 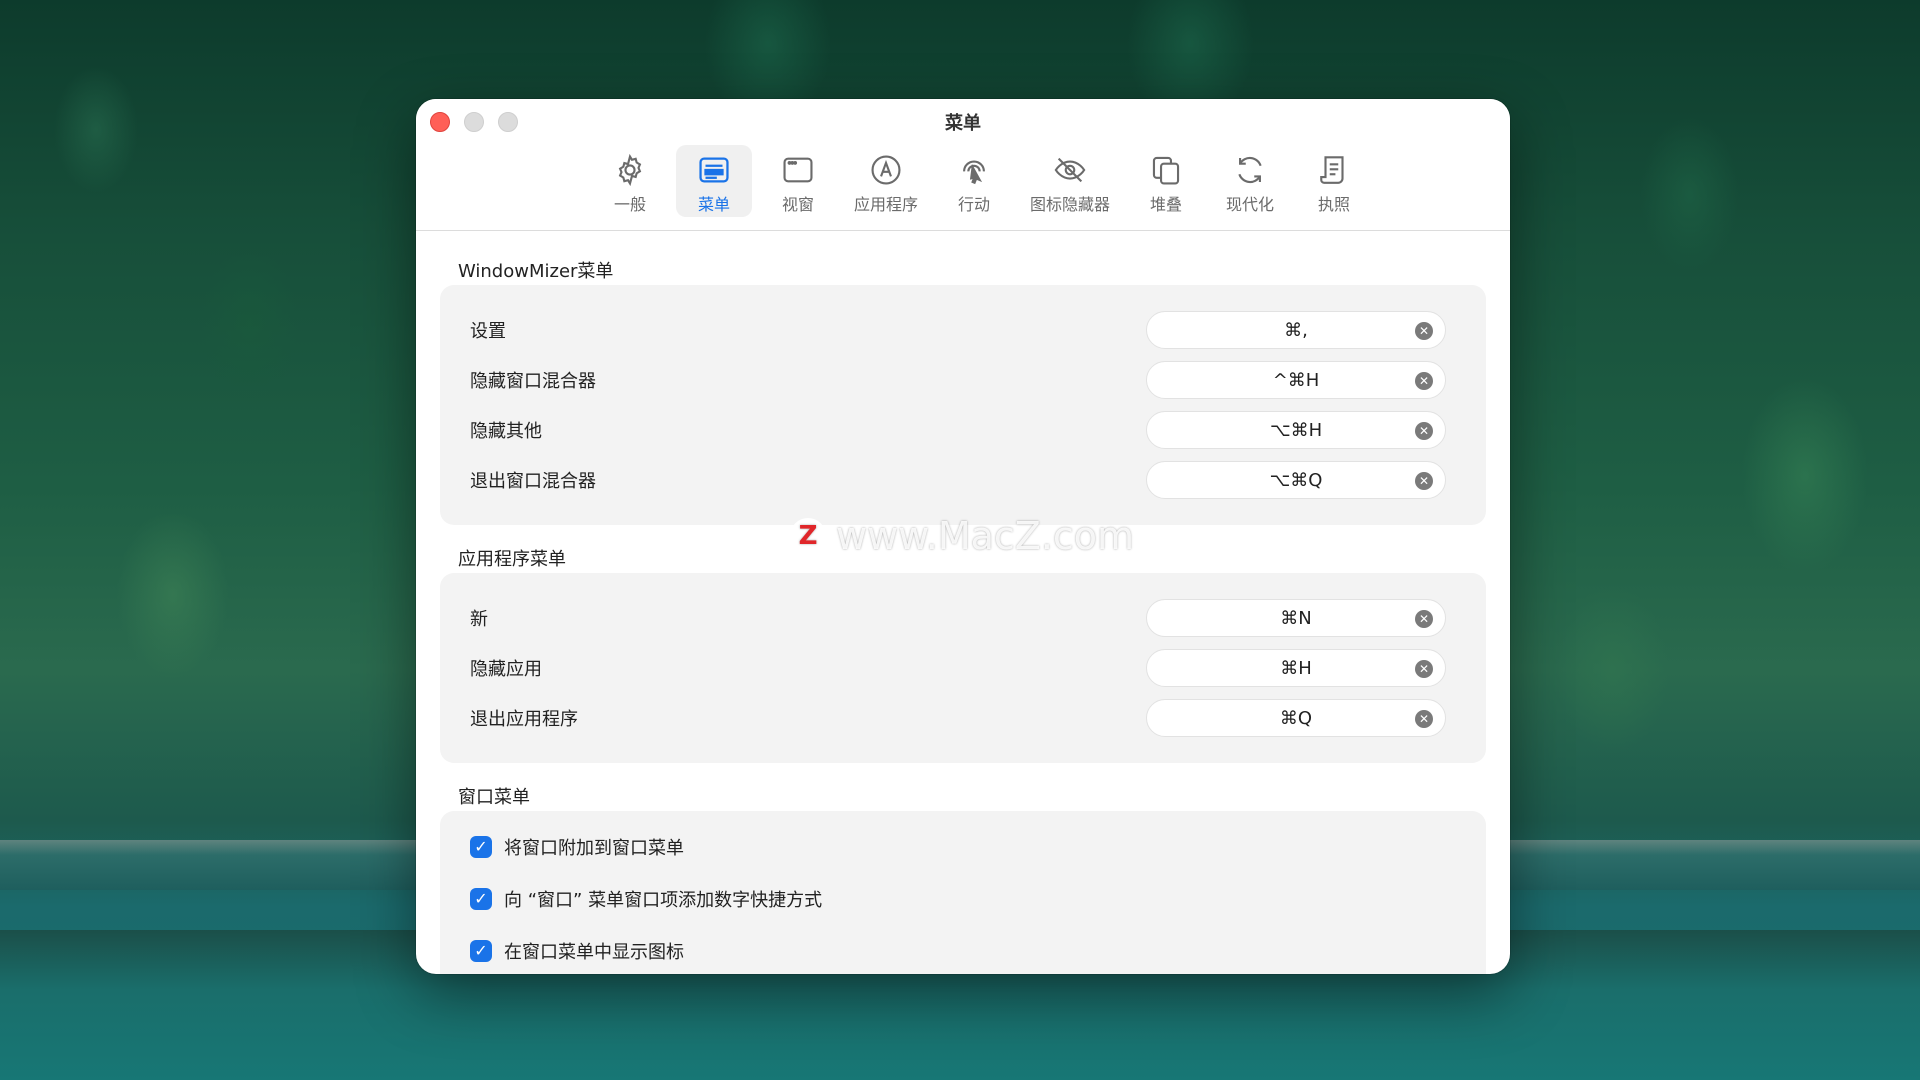 I want to click on option-show-icons: ✓ 在窗口菜单中显示图标, so click(x=958, y=949).